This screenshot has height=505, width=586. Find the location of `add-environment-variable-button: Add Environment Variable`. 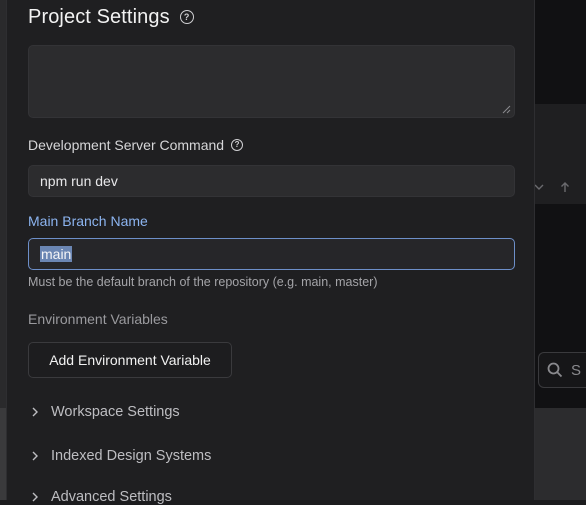

add-environment-variable-button: Add Environment Variable is located at coordinates (130, 360).